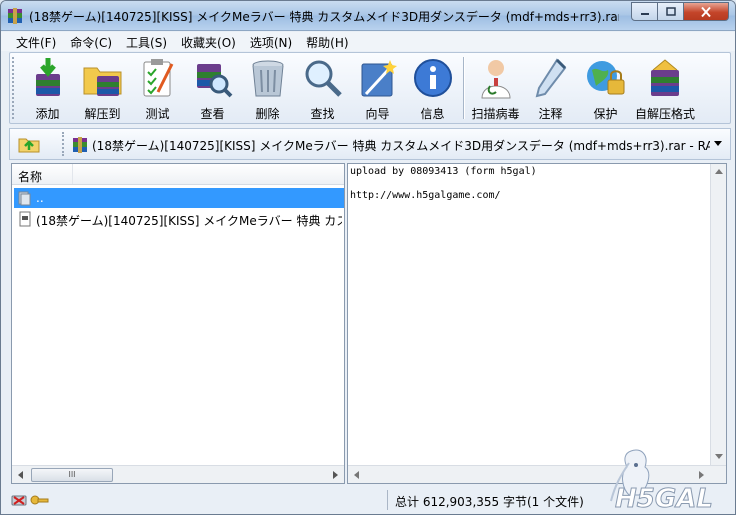 The width and height of the screenshot is (736, 515). I want to click on drive-icon, so click(19, 500).